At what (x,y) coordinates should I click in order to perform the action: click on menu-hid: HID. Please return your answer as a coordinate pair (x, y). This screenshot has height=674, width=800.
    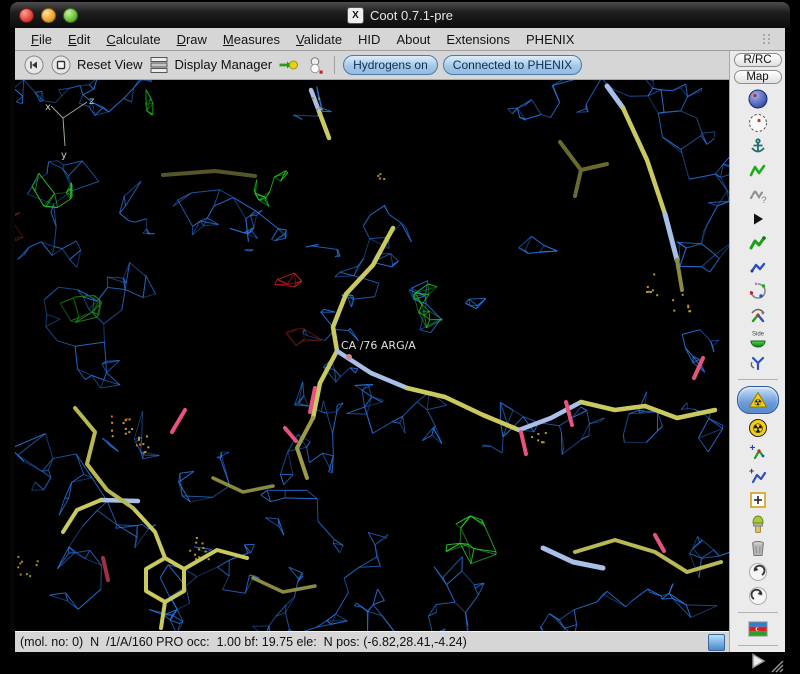
    Looking at the image, I should click on (369, 39).